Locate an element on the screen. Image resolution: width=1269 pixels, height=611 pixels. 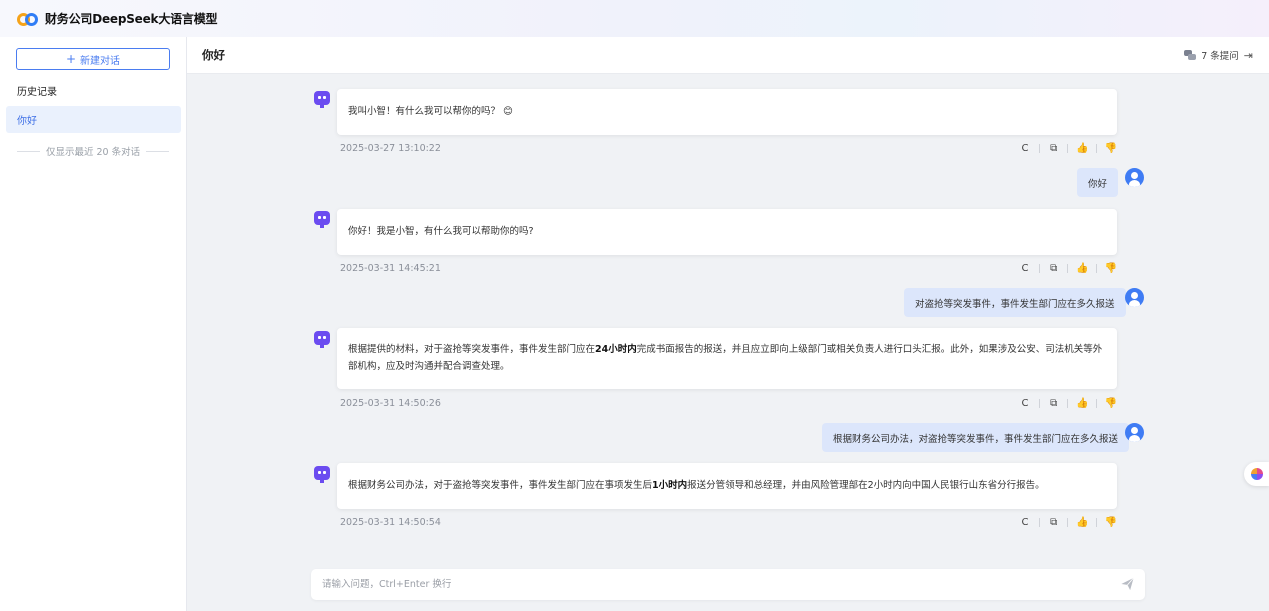
user-message: 你好 is located at coordinates (1098, 182).